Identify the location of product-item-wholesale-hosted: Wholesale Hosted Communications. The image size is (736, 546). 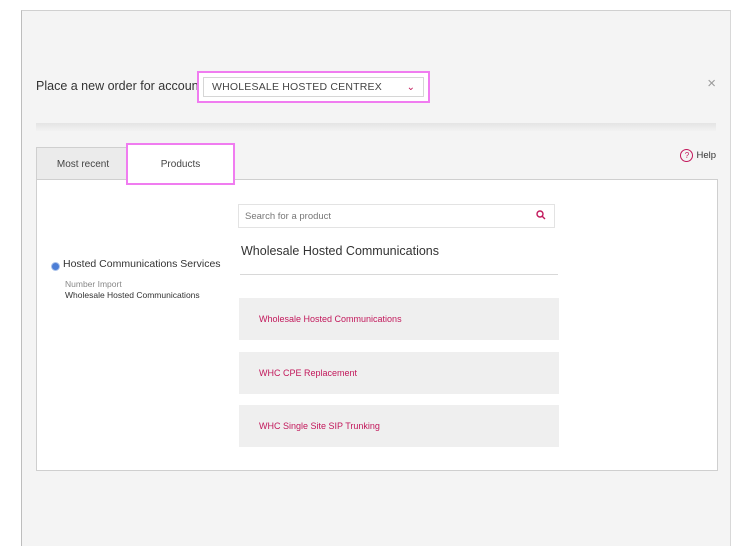
(399, 319).